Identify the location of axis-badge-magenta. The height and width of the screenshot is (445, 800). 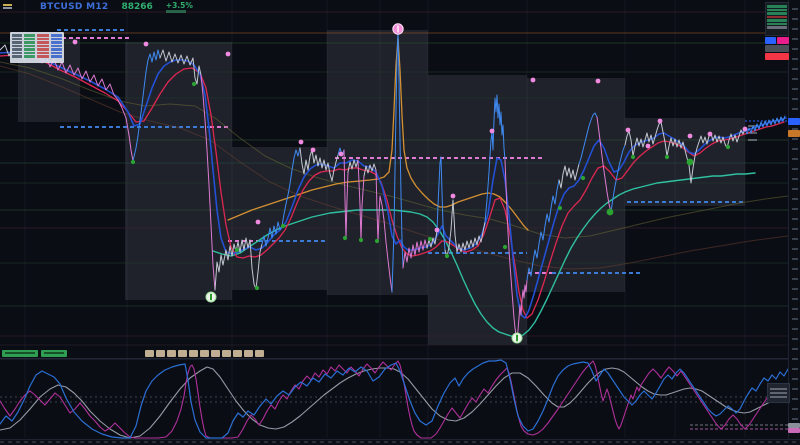
(783, 40).